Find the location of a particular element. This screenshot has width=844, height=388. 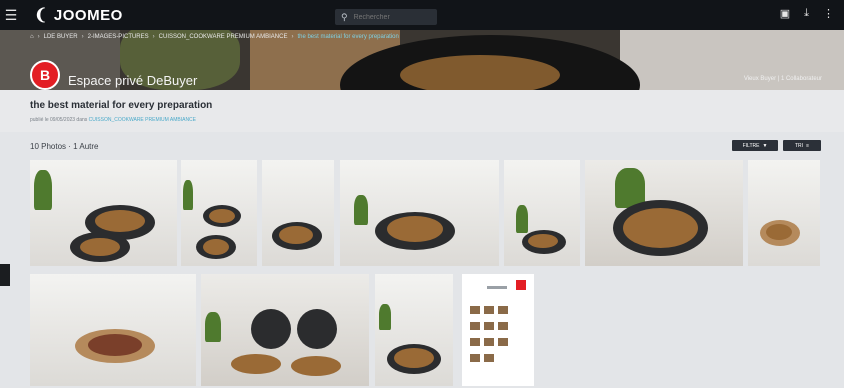

brand-logo: B is located at coordinates (45, 75).